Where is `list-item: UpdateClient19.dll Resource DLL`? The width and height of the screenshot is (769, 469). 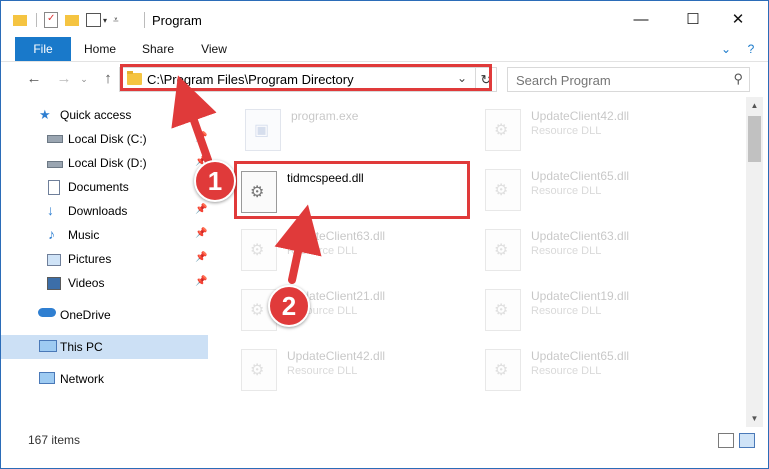 list-item: UpdateClient19.dll Resource DLL is located at coordinates (590, 310).